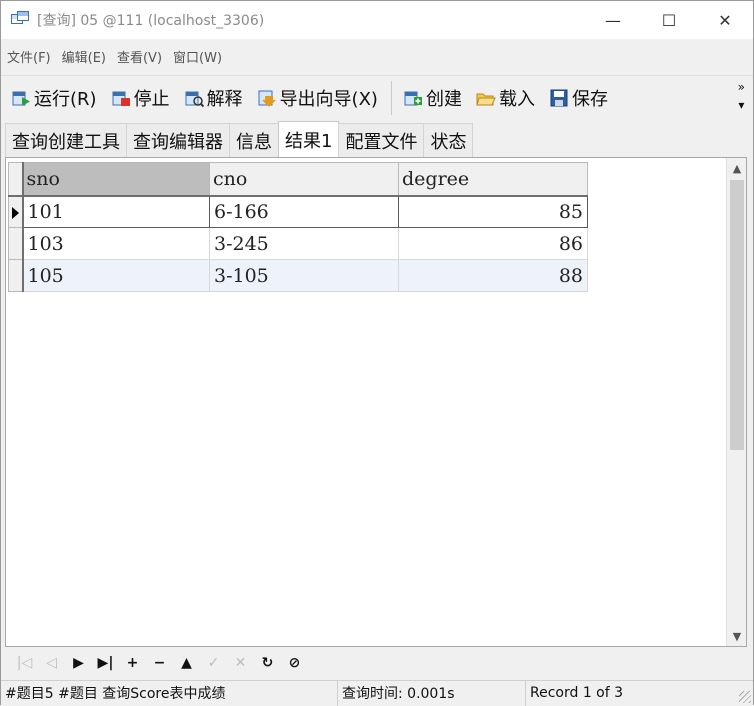  What do you see at coordinates (139, 56) in the screenshot?
I see `menu-view: 查看(V)` at bounding box center [139, 56].